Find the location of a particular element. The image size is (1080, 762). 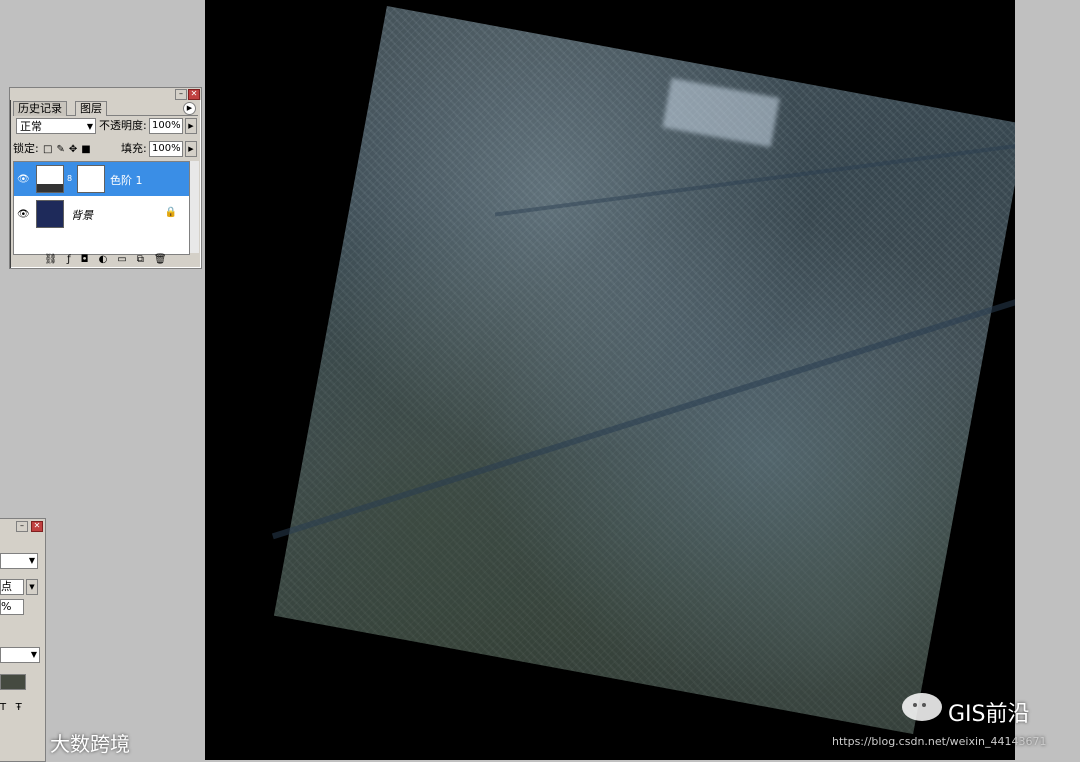

link-layers-icon: ⛓ is located at coordinates (50, 260).